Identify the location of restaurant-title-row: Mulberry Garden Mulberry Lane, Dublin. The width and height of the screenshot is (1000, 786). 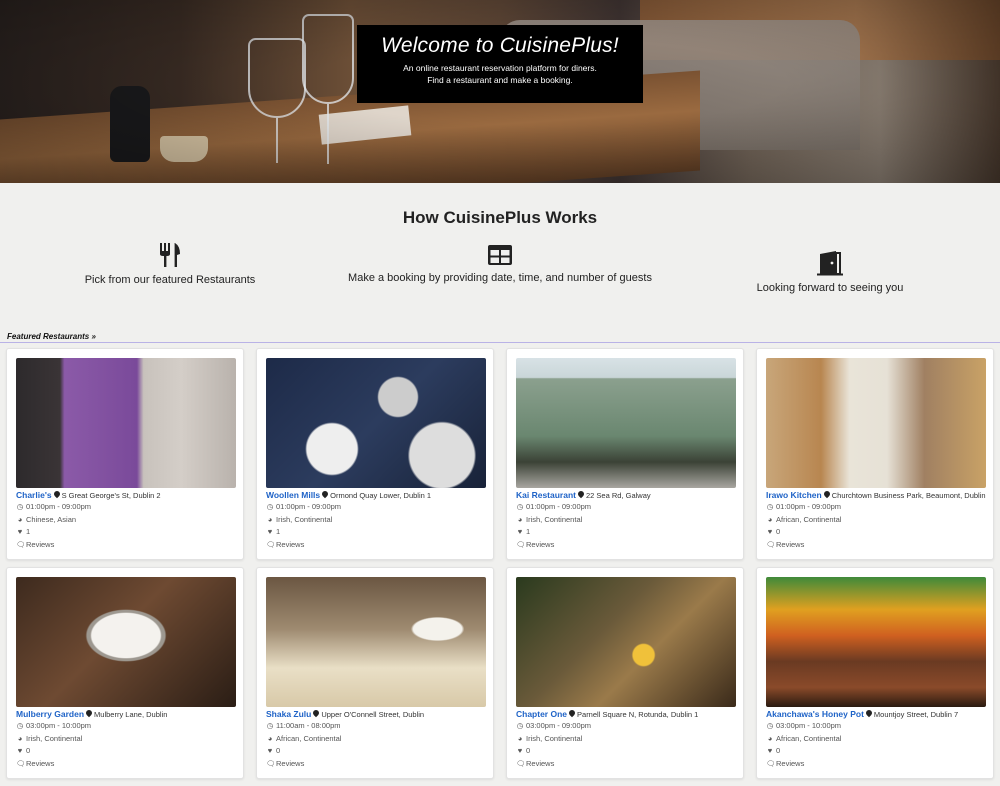
(127, 714).